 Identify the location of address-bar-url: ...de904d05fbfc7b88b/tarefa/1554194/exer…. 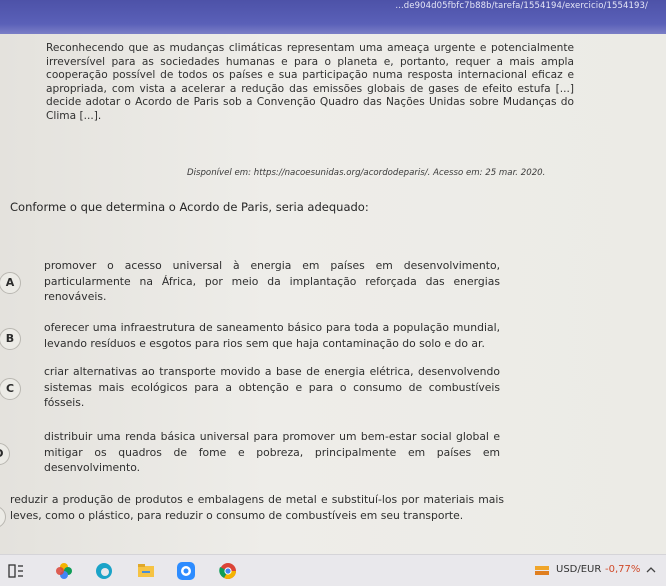
(521, 7).